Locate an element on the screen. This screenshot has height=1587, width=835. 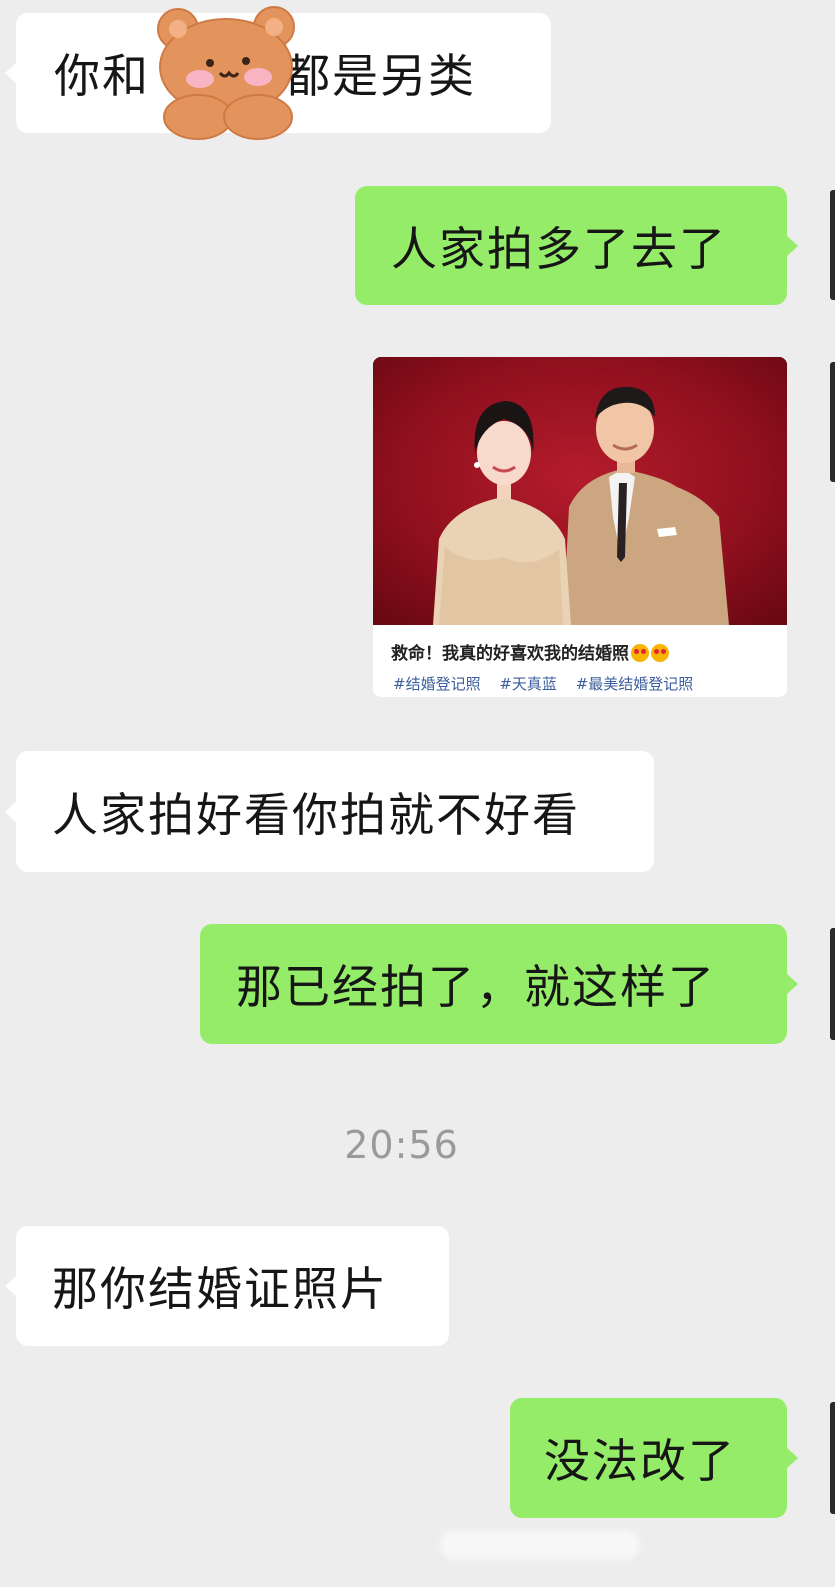
card-hashtags: #结婚登记照 #天真蓝 #最美结婚登记照 is located at coordinates (550, 683).